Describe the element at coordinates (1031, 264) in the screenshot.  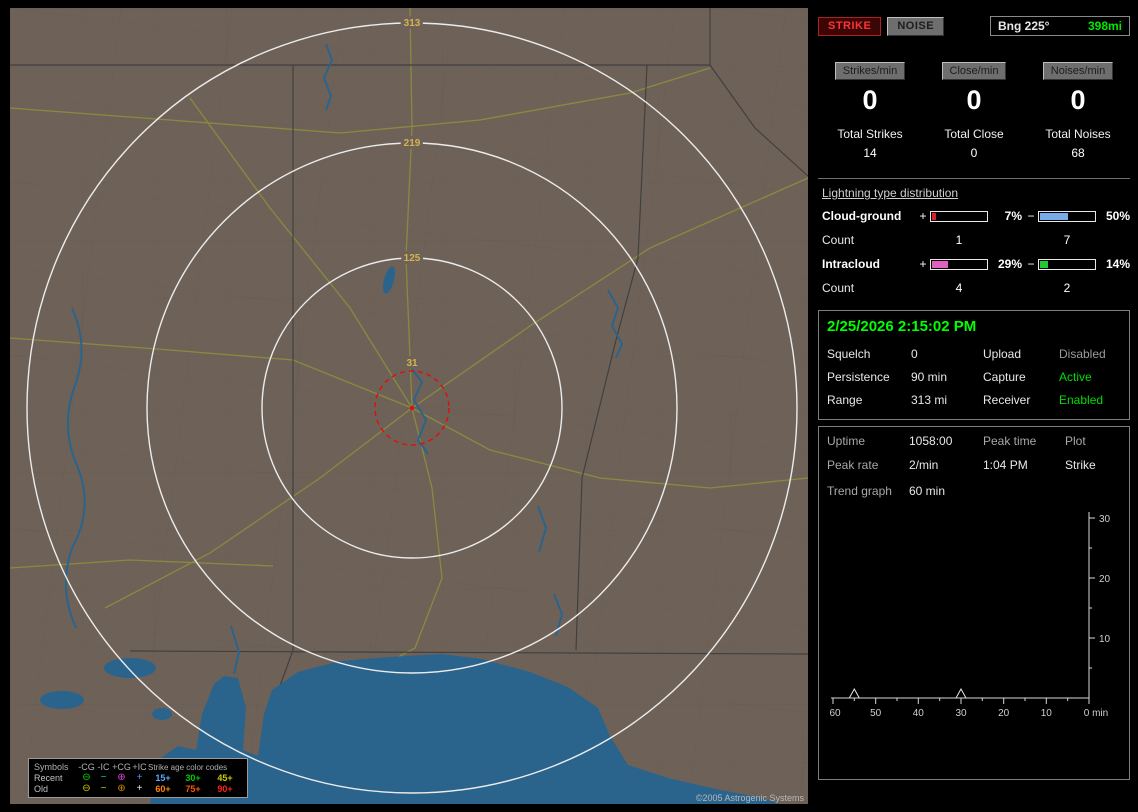
I see `ic-minus-sign: −` at that location.